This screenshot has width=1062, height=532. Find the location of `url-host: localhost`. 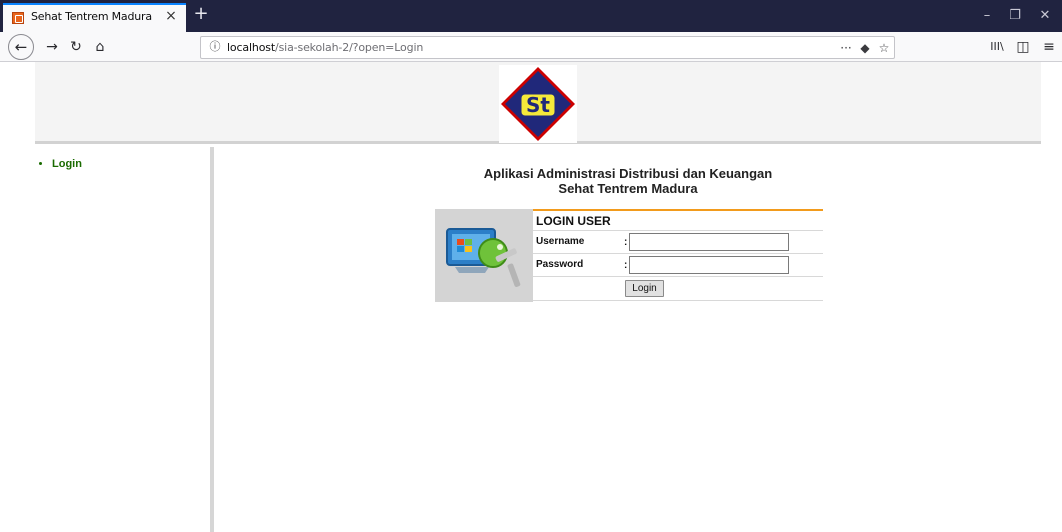

url-host: localhost is located at coordinates (251, 47).